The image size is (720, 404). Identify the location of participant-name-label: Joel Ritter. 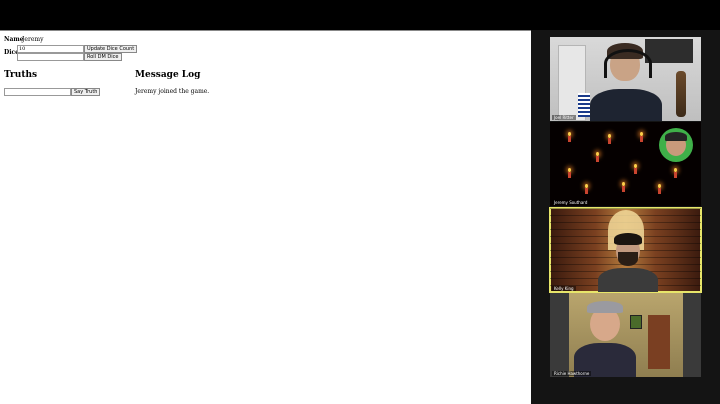
(564, 117).